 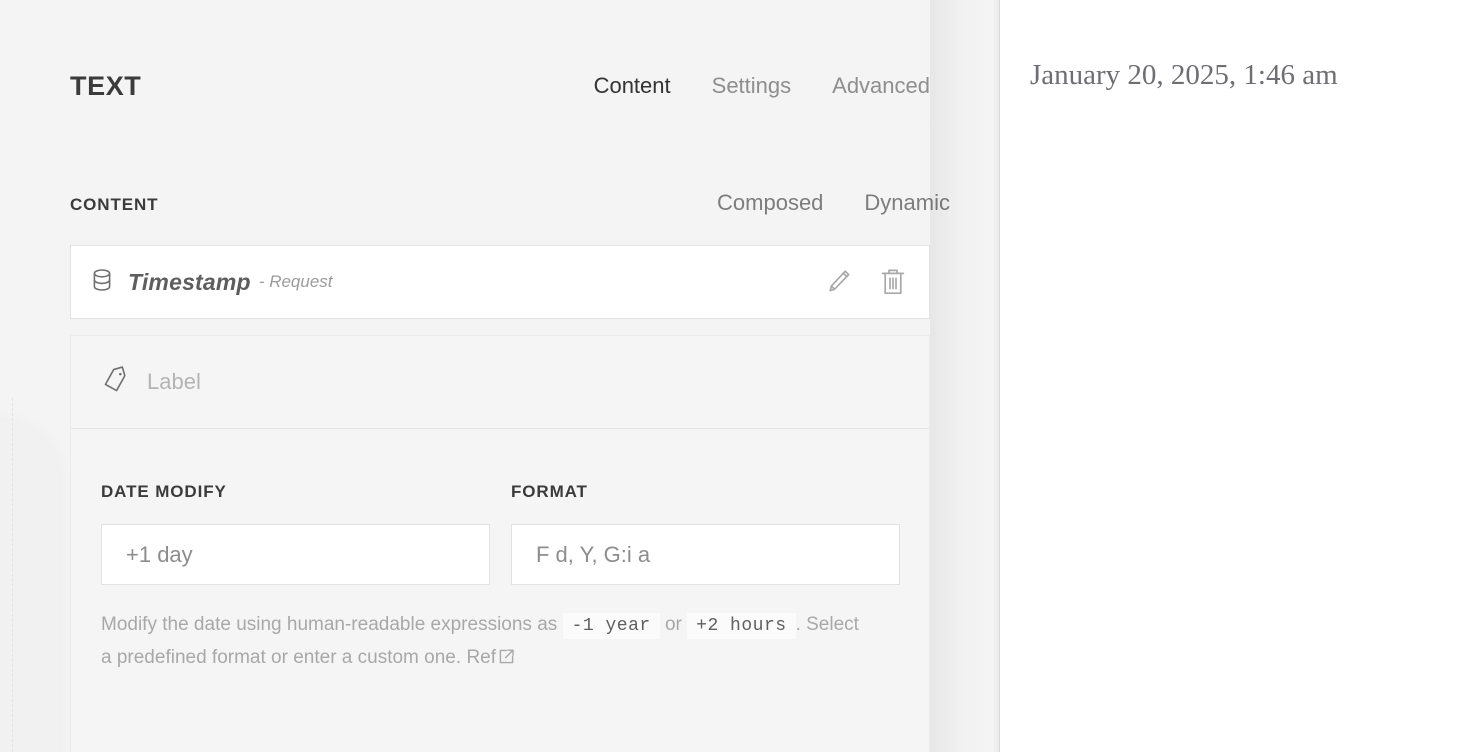 I want to click on ref-link-label: Ref, so click(x=481, y=657).